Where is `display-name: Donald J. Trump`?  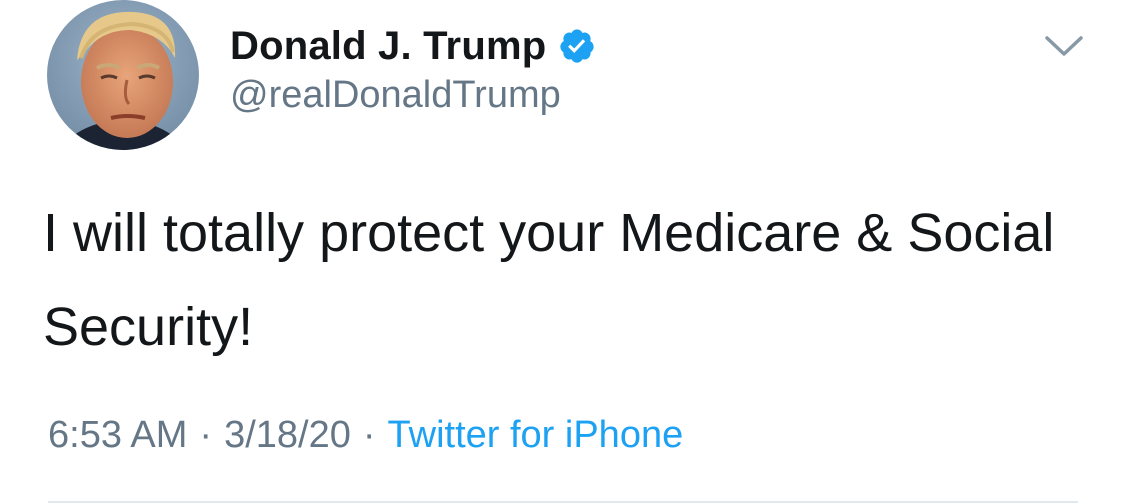
display-name: Donald J. Trump is located at coordinates (388, 46).